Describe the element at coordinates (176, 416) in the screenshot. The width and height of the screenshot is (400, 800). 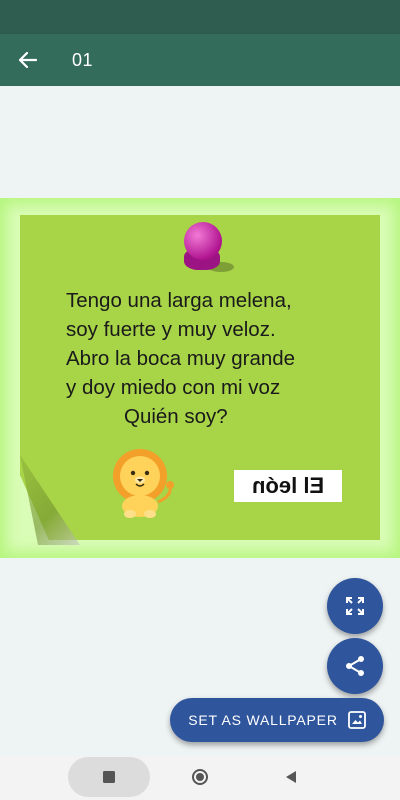
I see `riddle-question: Quién soy?` at that location.